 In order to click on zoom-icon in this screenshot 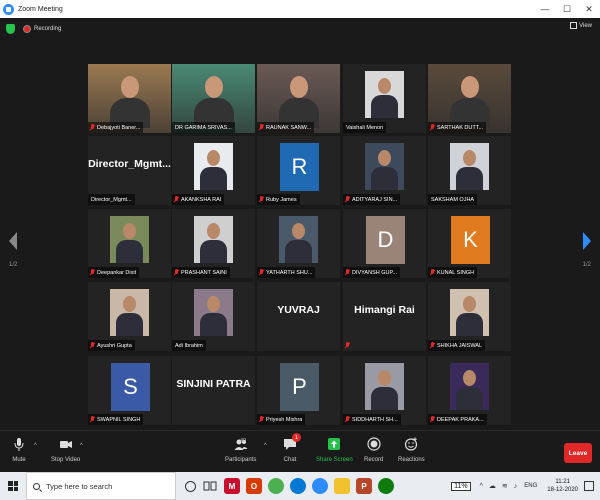, I will do `click(320, 486)`.